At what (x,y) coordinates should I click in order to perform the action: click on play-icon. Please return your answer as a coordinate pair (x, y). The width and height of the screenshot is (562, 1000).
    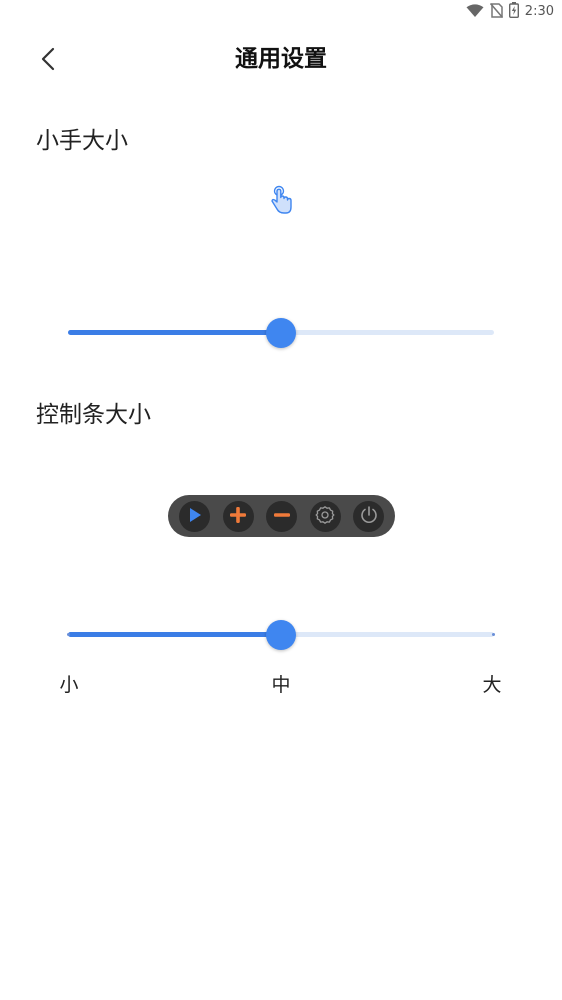
    Looking at the image, I should click on (195, 516).